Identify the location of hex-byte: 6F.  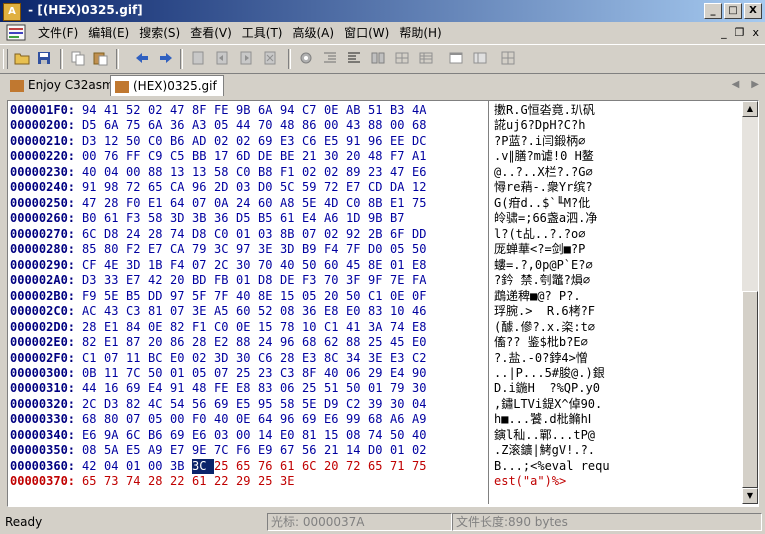
(401, 234).